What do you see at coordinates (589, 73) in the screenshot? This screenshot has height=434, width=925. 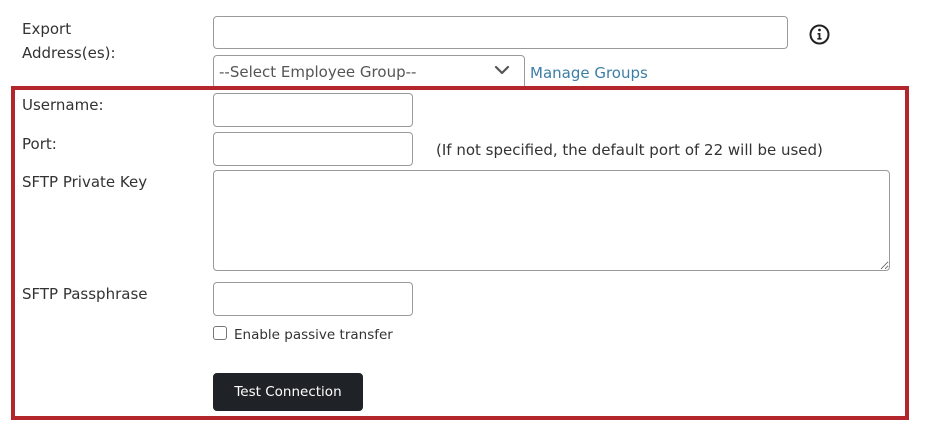 I see `manage-groups-link: Manage Groups` at bounding box center [589, 73].